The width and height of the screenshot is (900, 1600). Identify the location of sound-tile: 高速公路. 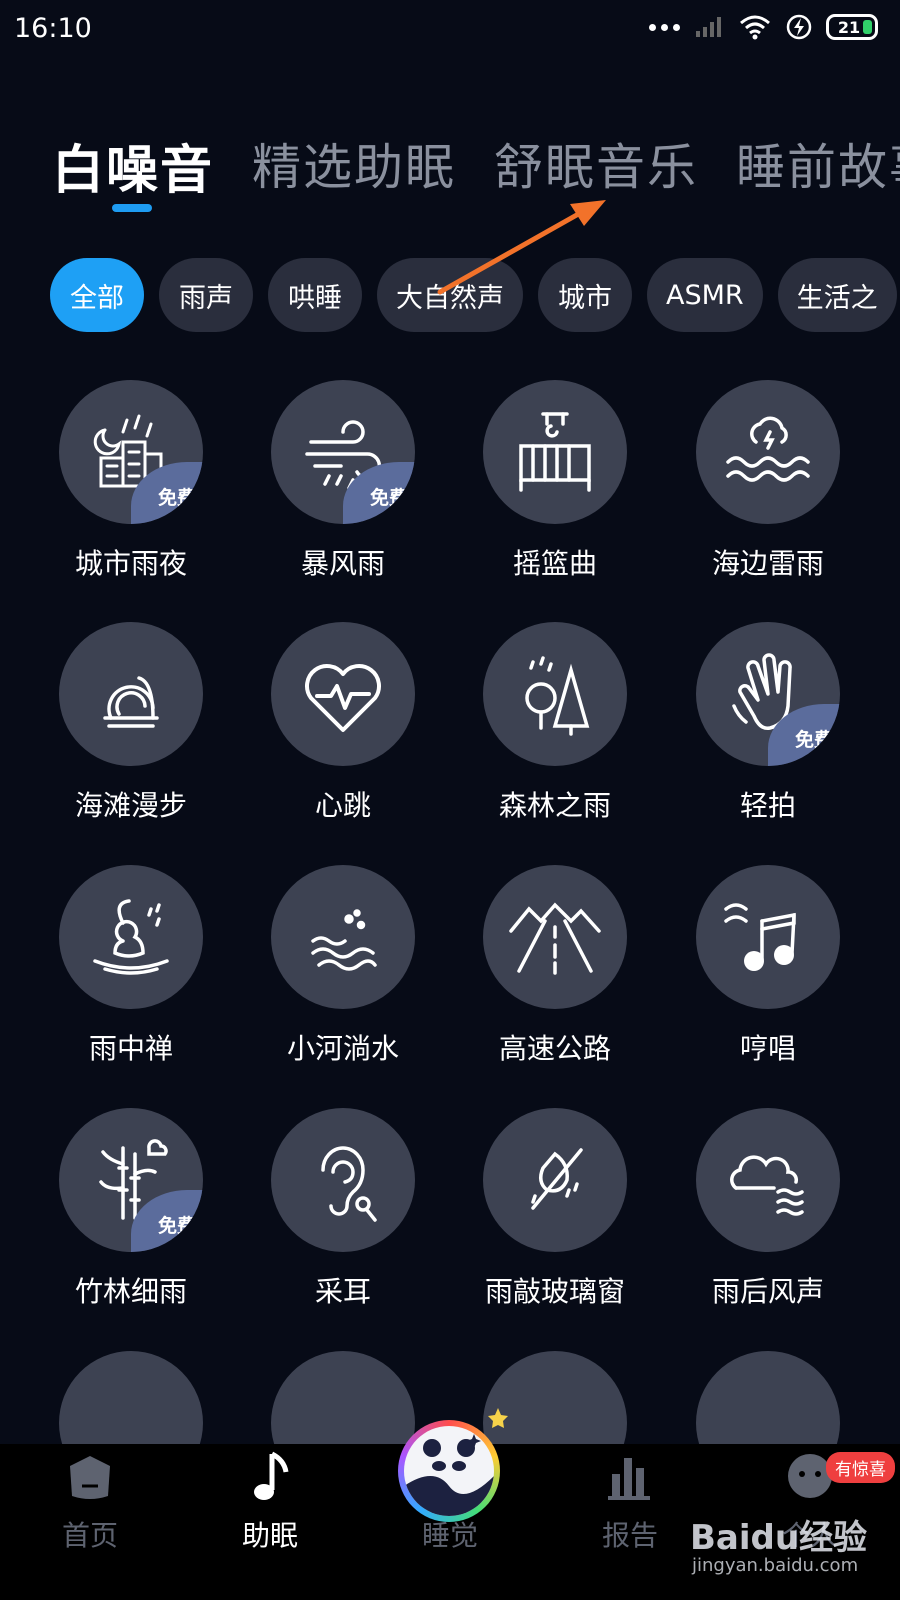
(555, 966).